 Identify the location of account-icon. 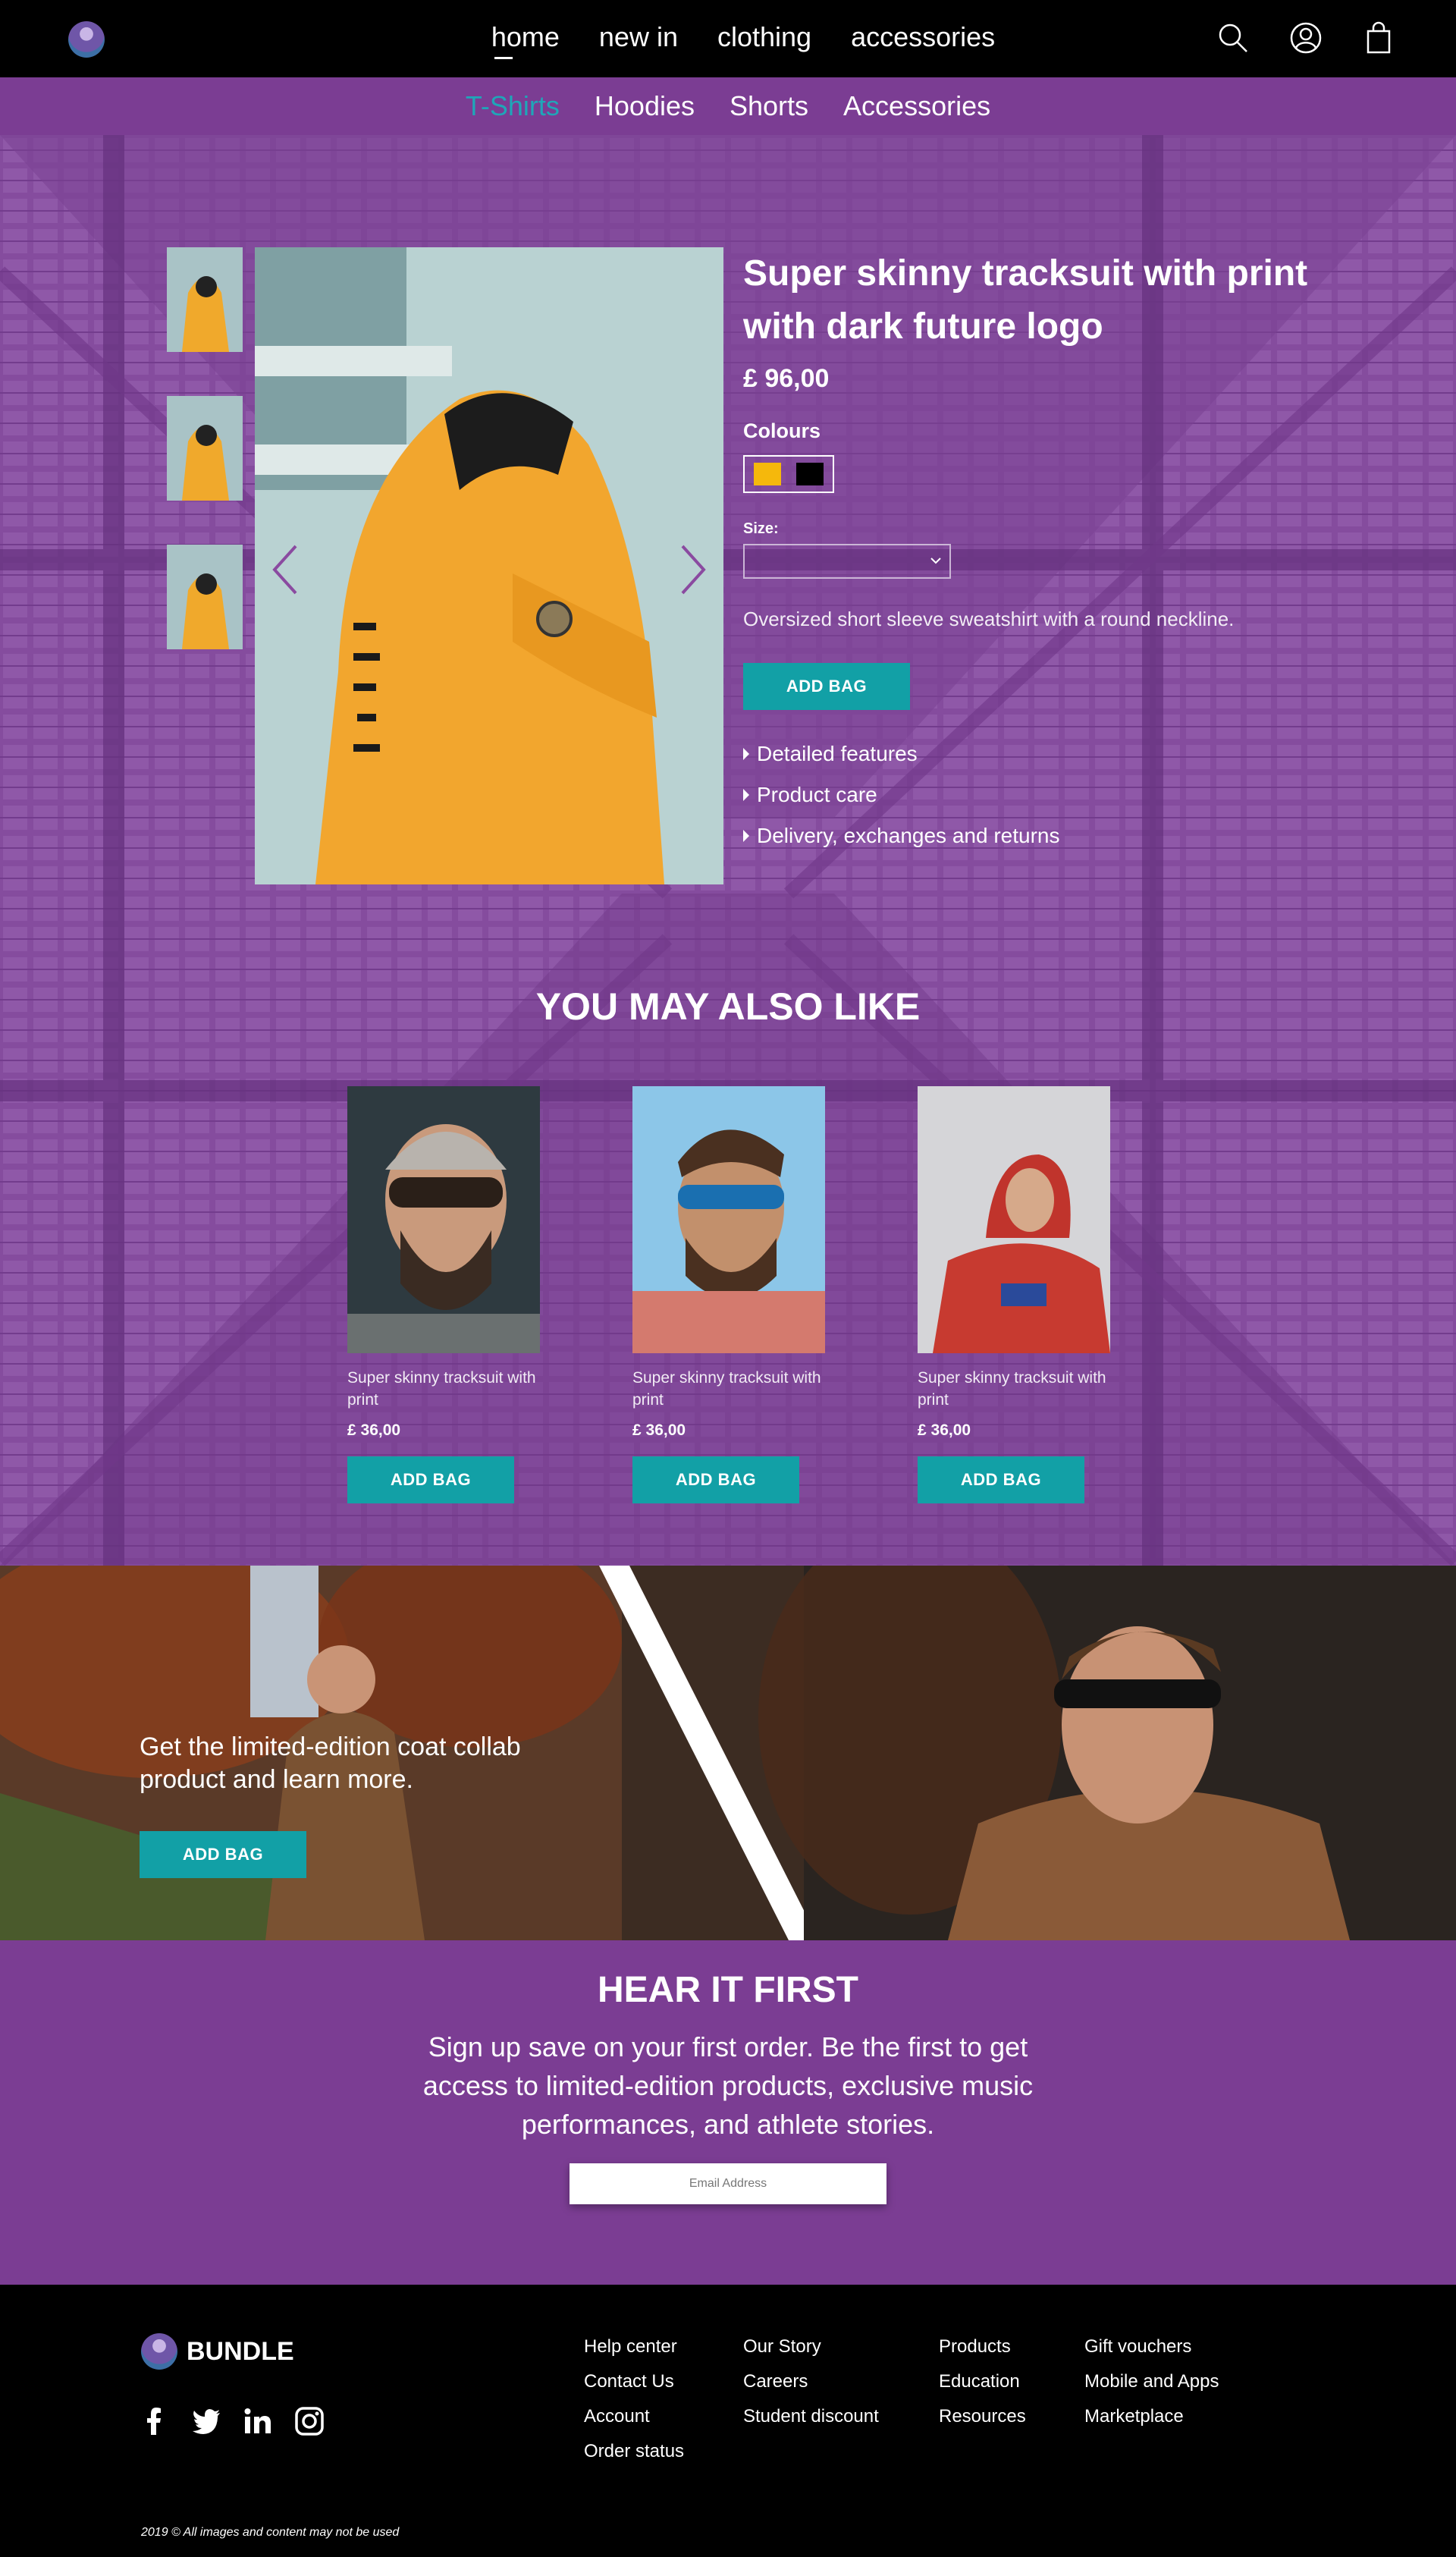
(1306, 38).